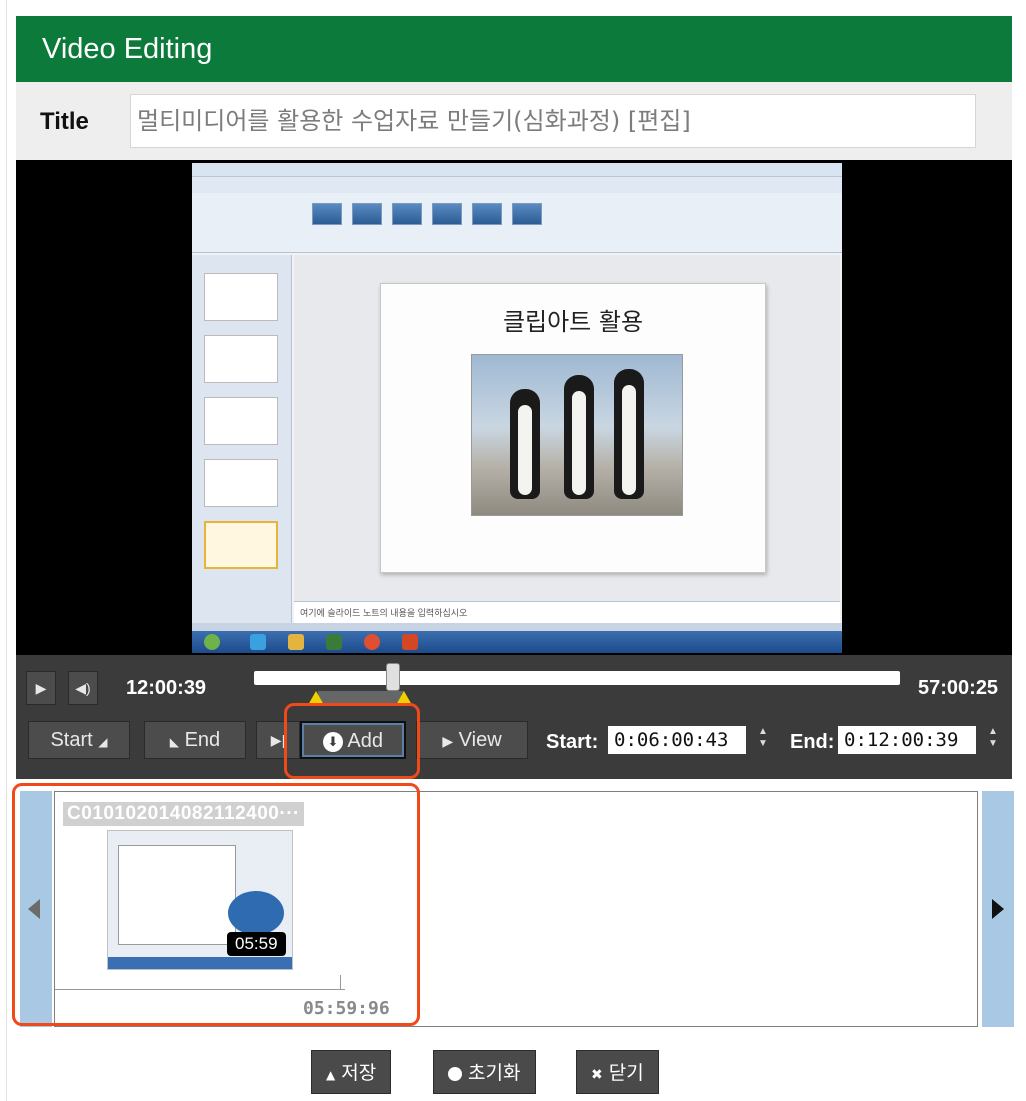 The height and width of the screenshot is (1101, 1026). What do you see at coordinates (494, 1073) in the screenshot?
I see `reset-button-label: 초기화` at bounding box center [494, 1073].